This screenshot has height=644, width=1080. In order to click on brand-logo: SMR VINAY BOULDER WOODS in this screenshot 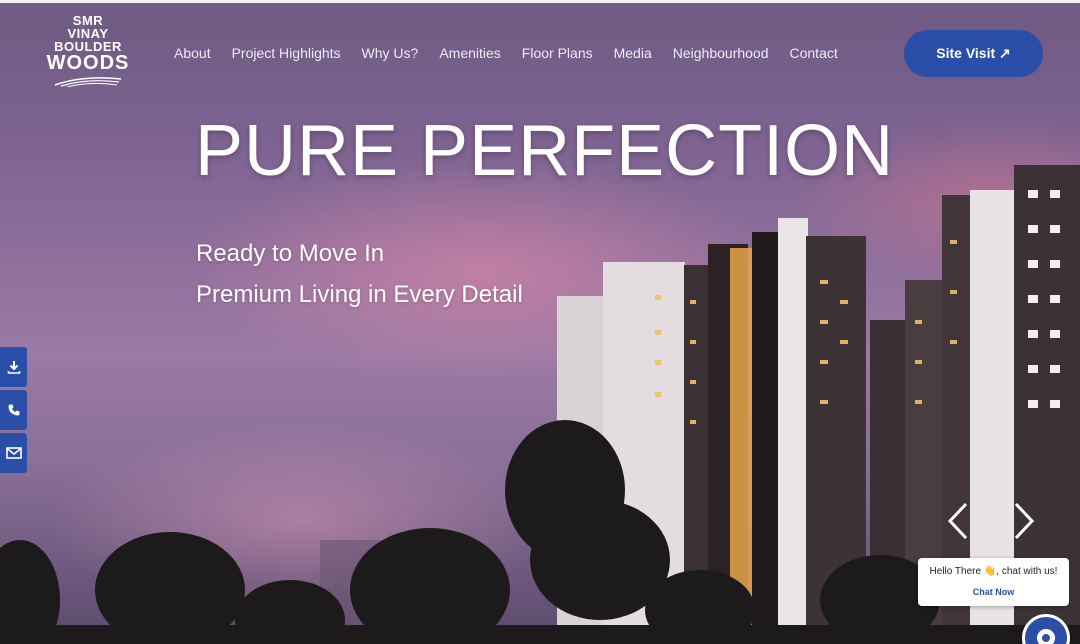, I will do `click(88, 50)`.